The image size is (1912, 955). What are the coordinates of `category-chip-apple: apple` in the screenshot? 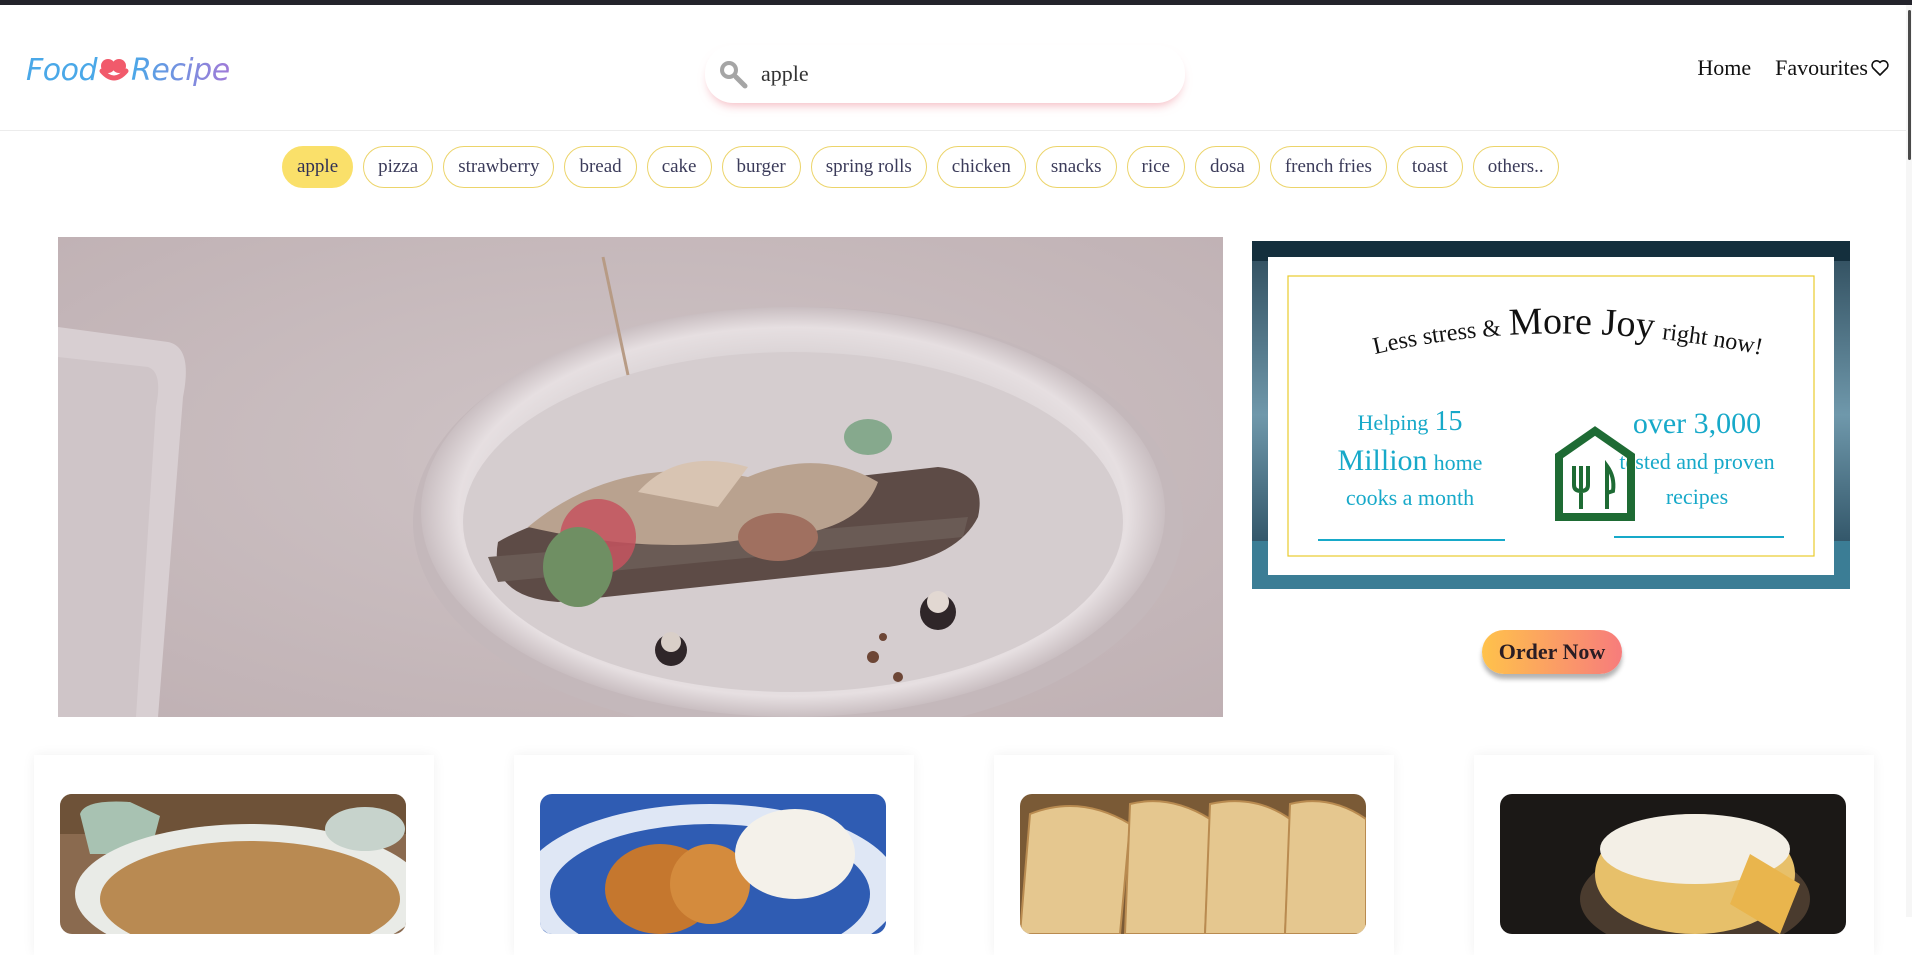 It's located at (318, 167).